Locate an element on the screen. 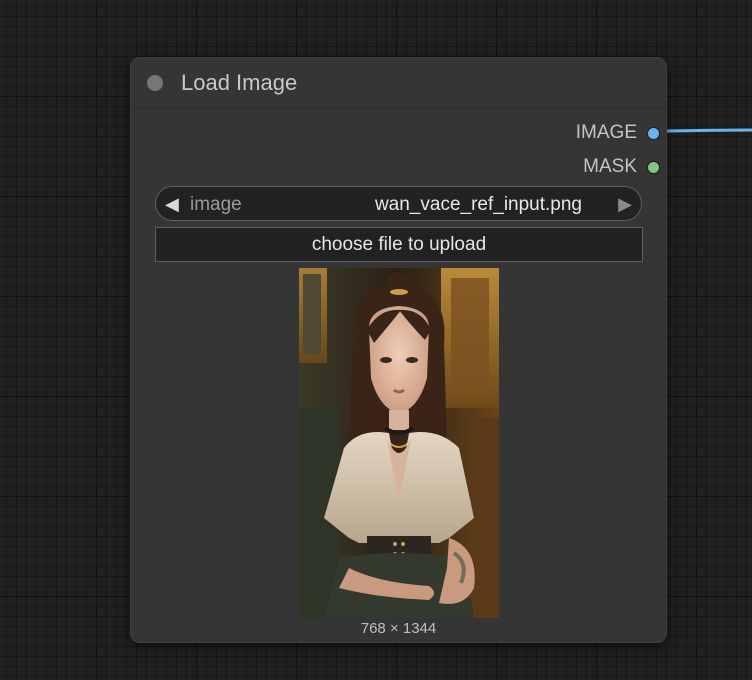  output-slot-image: IMAGE is located at coordinates (618, 133).